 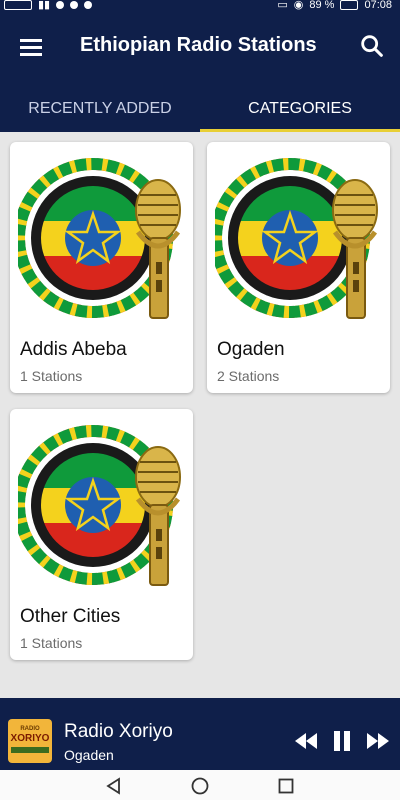 I want to click on rewind-icon, so click(x=306, y=741).